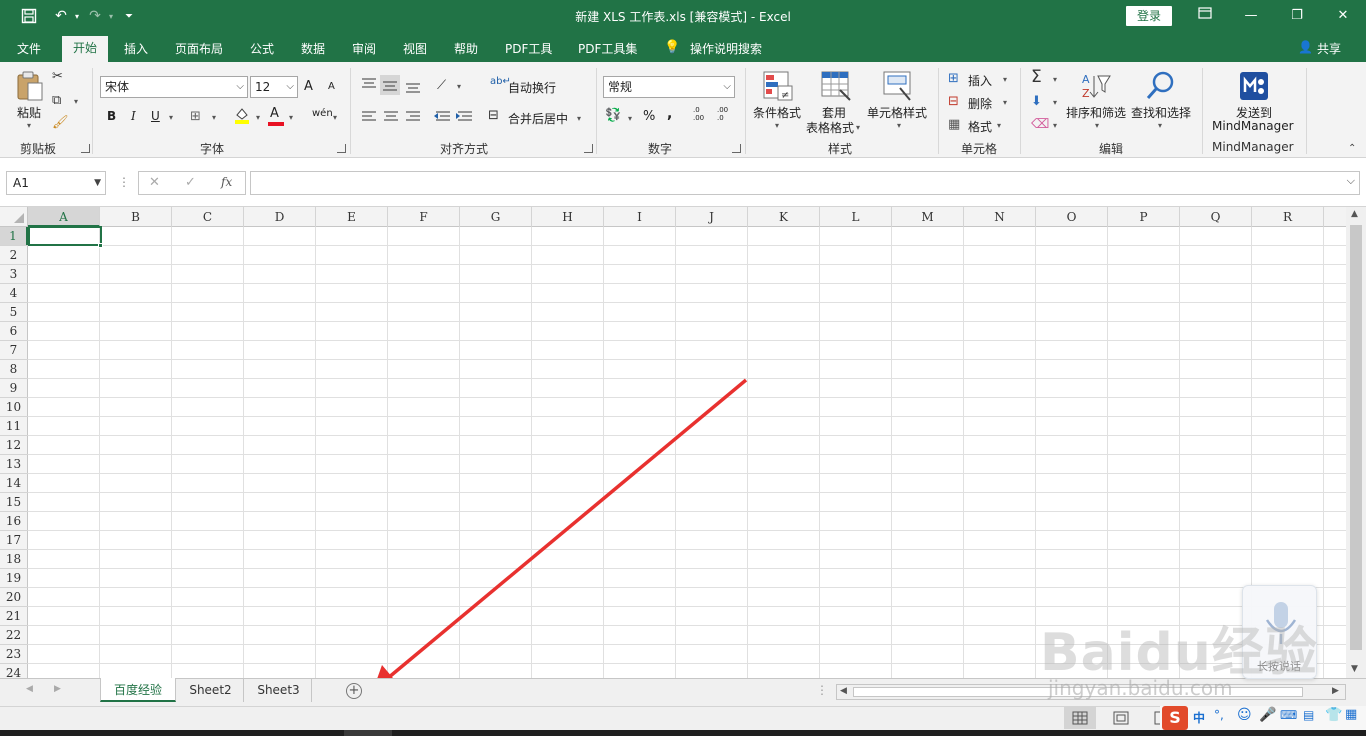  What do you see at coordinates (1333, 715) in the screenshot?
I see `skin-icon: 👕` at bounding box center [1333, 715].